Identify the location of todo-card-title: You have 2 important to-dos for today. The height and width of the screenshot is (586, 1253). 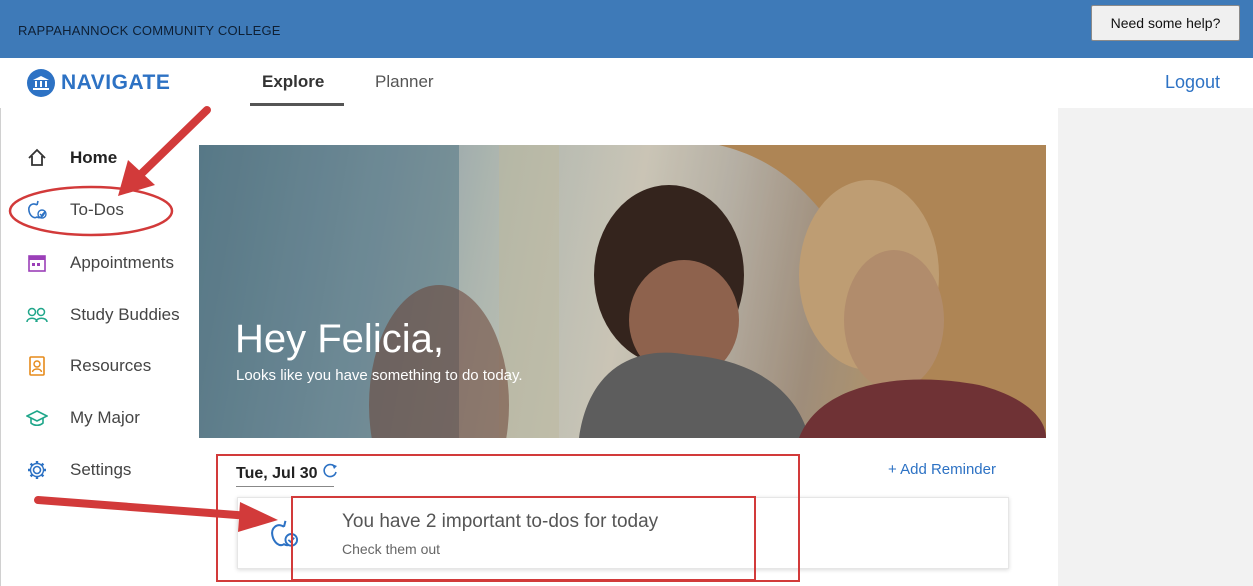
(500, 522).